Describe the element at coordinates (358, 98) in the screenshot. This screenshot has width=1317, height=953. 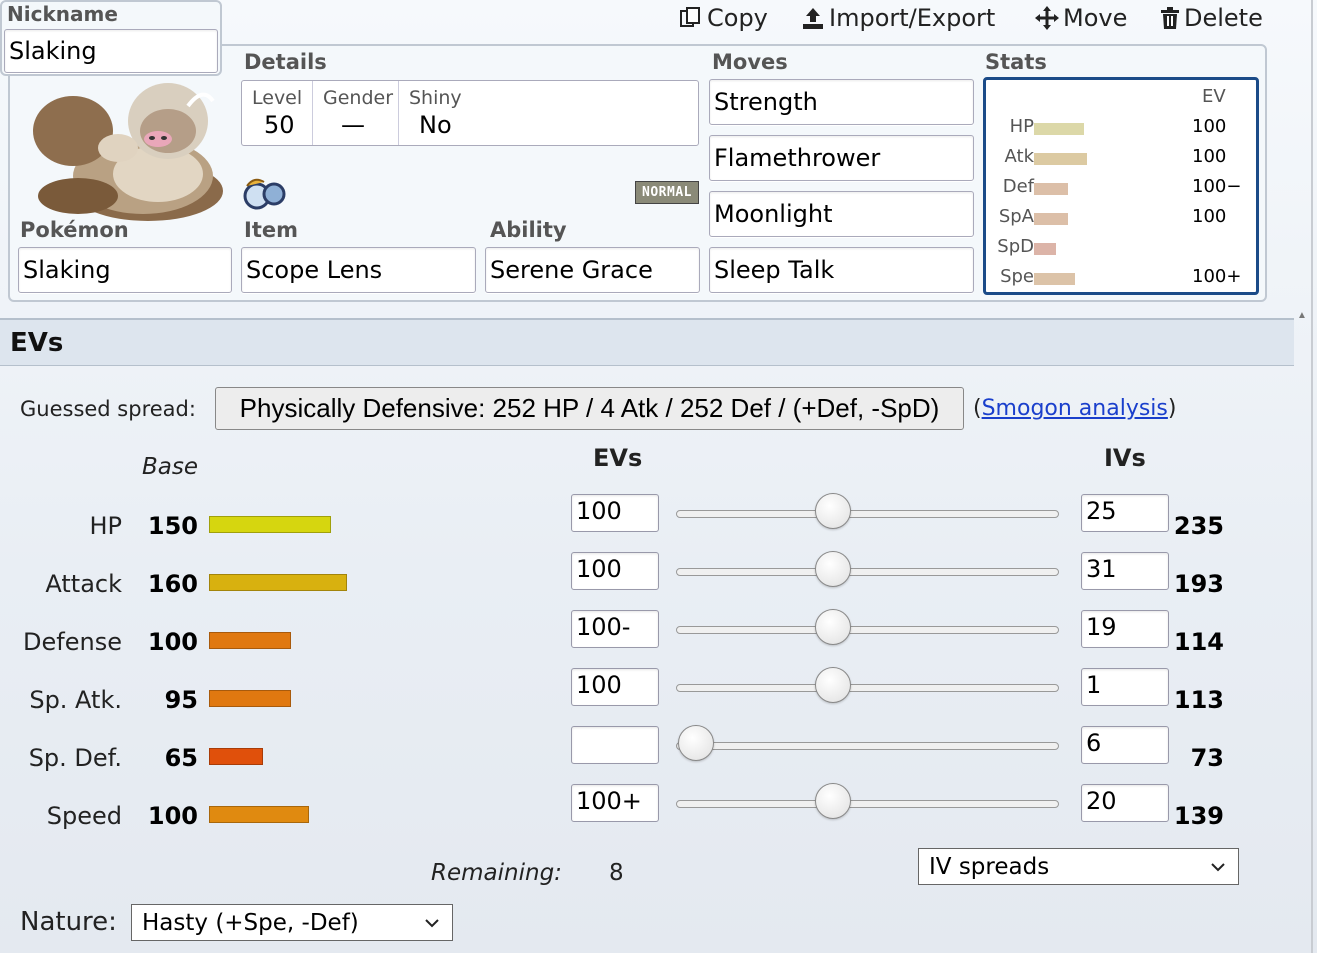
I see `gender-label: Gender` at that location.